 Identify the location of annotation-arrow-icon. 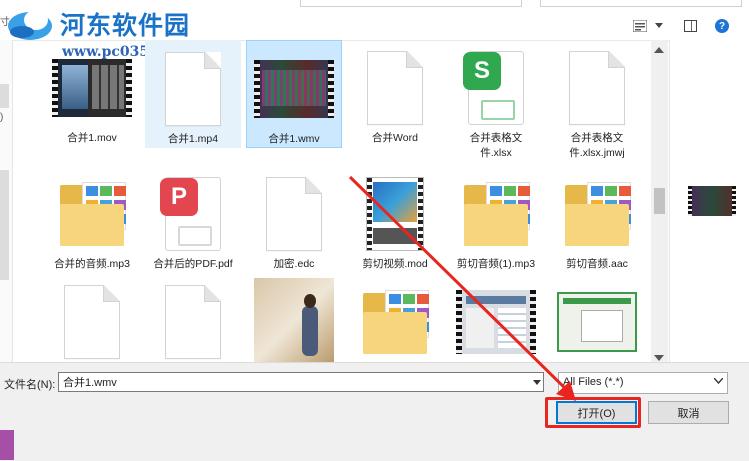
(462, 288).